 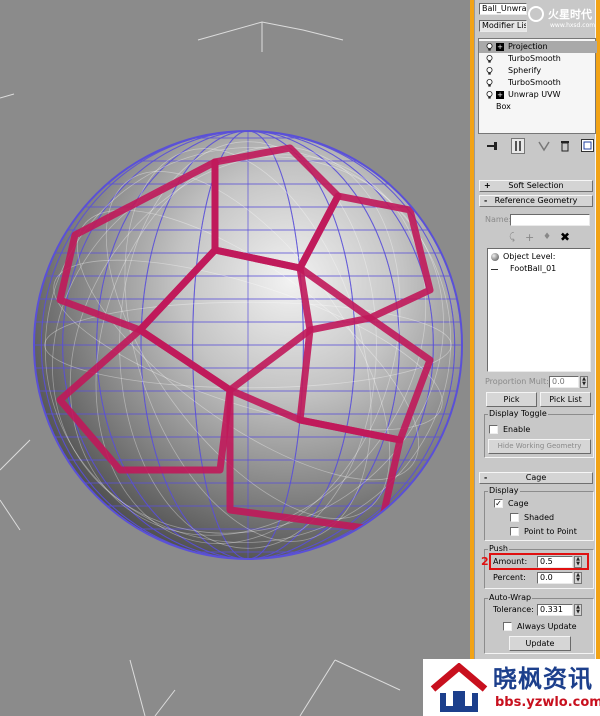 What do you see at coordinates (534, 94) in the screenshot?
I see `modifier-name: Unwrap UVW` at bounding box center [534, 94].